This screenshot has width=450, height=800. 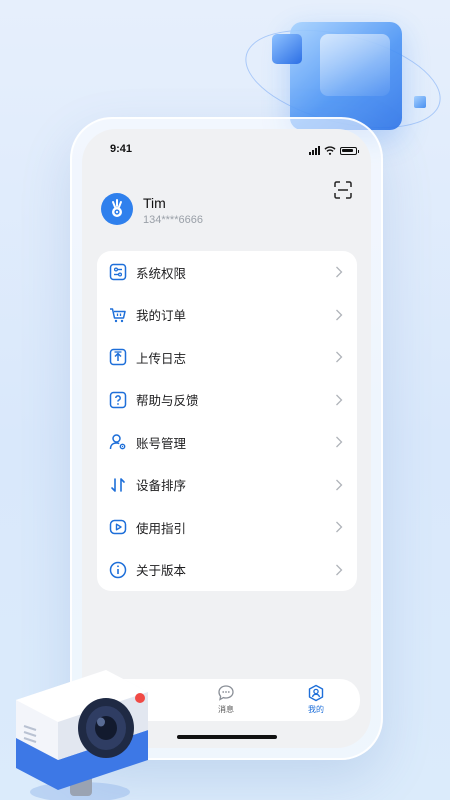 I want to click on signal-icon, so click(x=314, y=150).